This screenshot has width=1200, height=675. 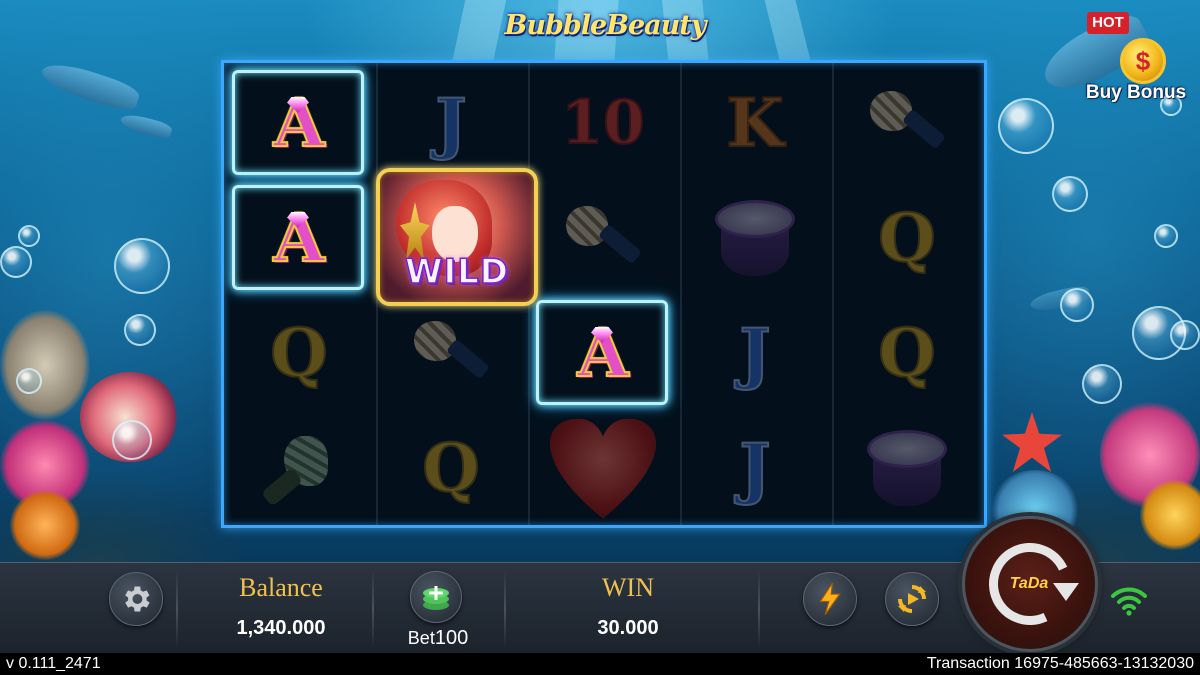 I want to click on bet-display: Bet100, so click(x=438, y=638).